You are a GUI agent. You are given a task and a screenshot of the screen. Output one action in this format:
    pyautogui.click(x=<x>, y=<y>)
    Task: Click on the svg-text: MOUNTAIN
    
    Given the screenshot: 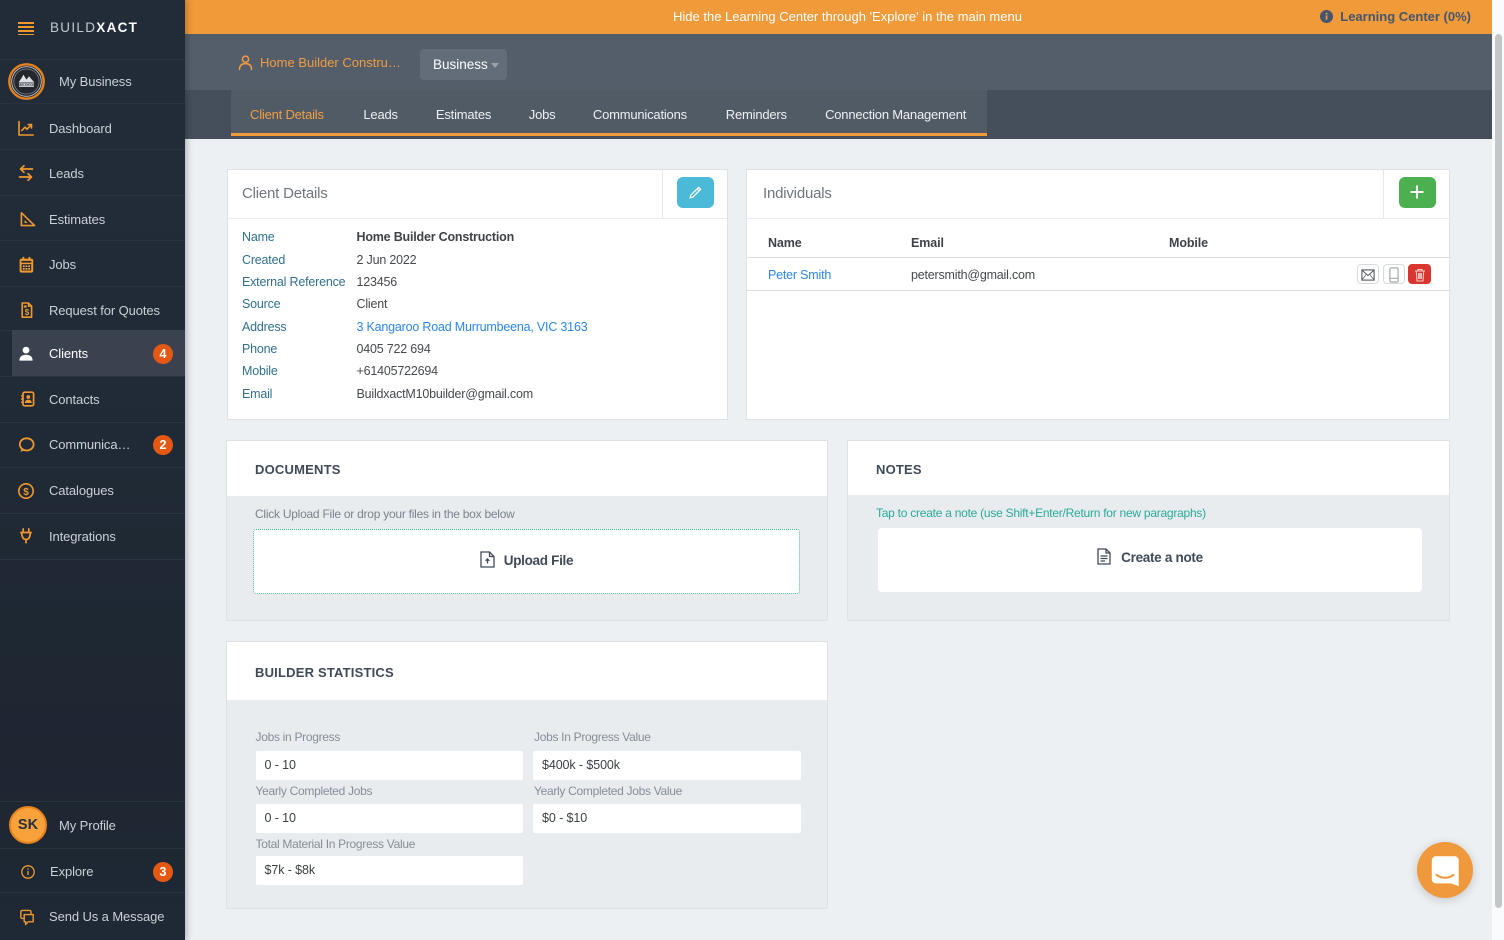 What is the action you would take?
    pyautogui.click(x=27, y=85)
    